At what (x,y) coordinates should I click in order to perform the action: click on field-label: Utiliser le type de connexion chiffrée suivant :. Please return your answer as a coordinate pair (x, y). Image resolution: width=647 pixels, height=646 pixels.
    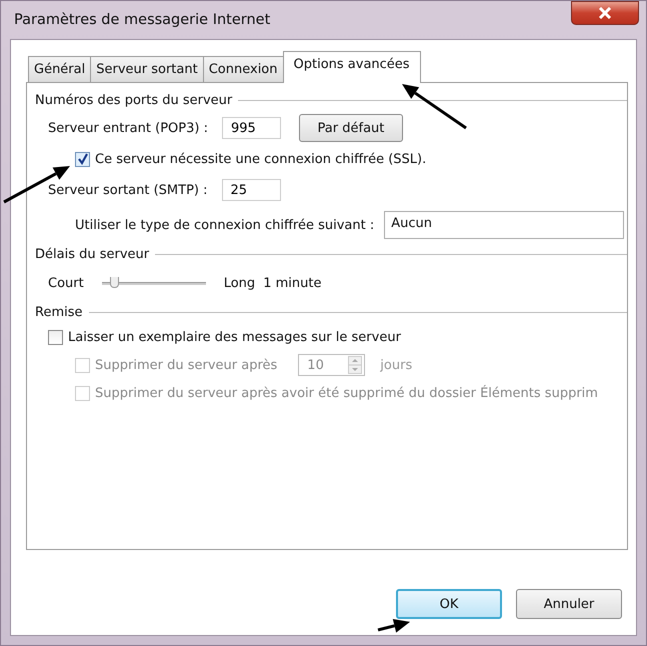
    Looking at the image, I should click on (224, 225).